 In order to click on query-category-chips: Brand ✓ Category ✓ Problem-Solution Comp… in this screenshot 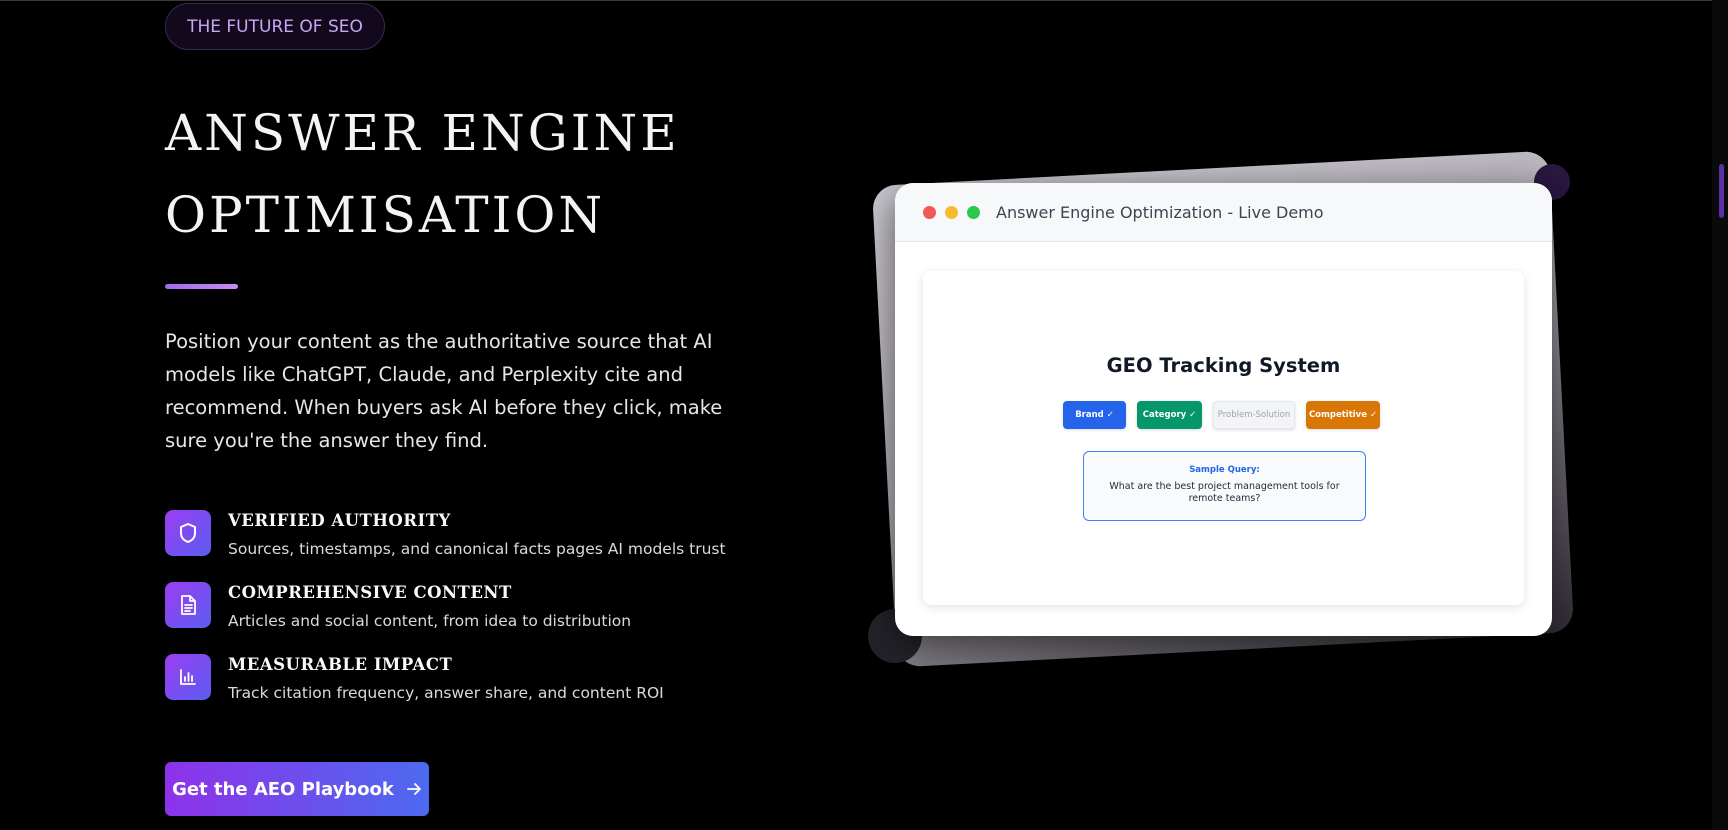, I will do `click(1227, 415)`.